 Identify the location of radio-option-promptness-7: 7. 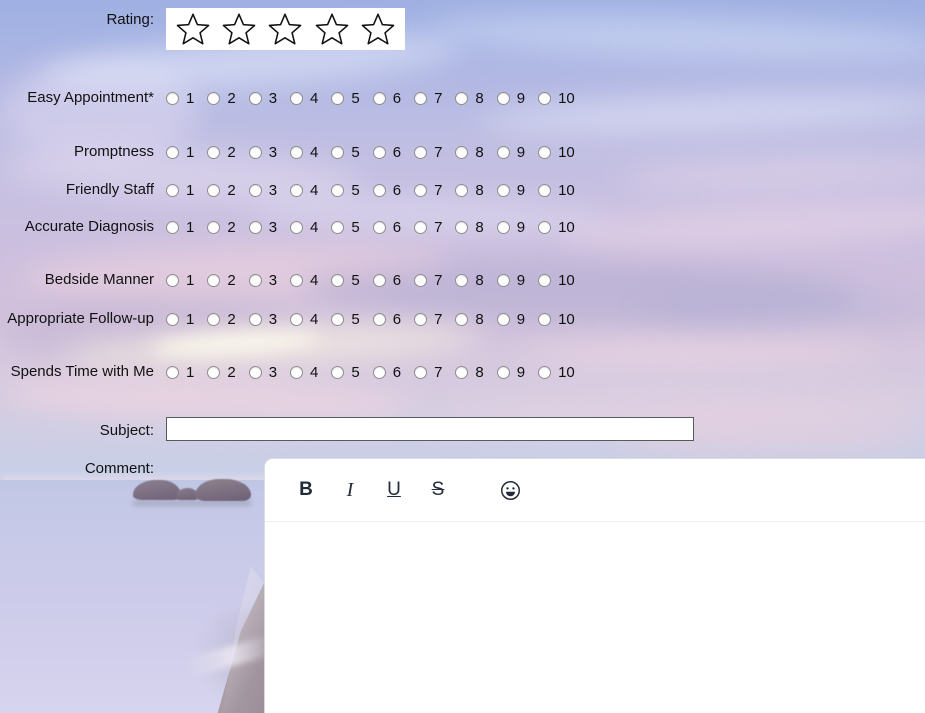
(428, 152).